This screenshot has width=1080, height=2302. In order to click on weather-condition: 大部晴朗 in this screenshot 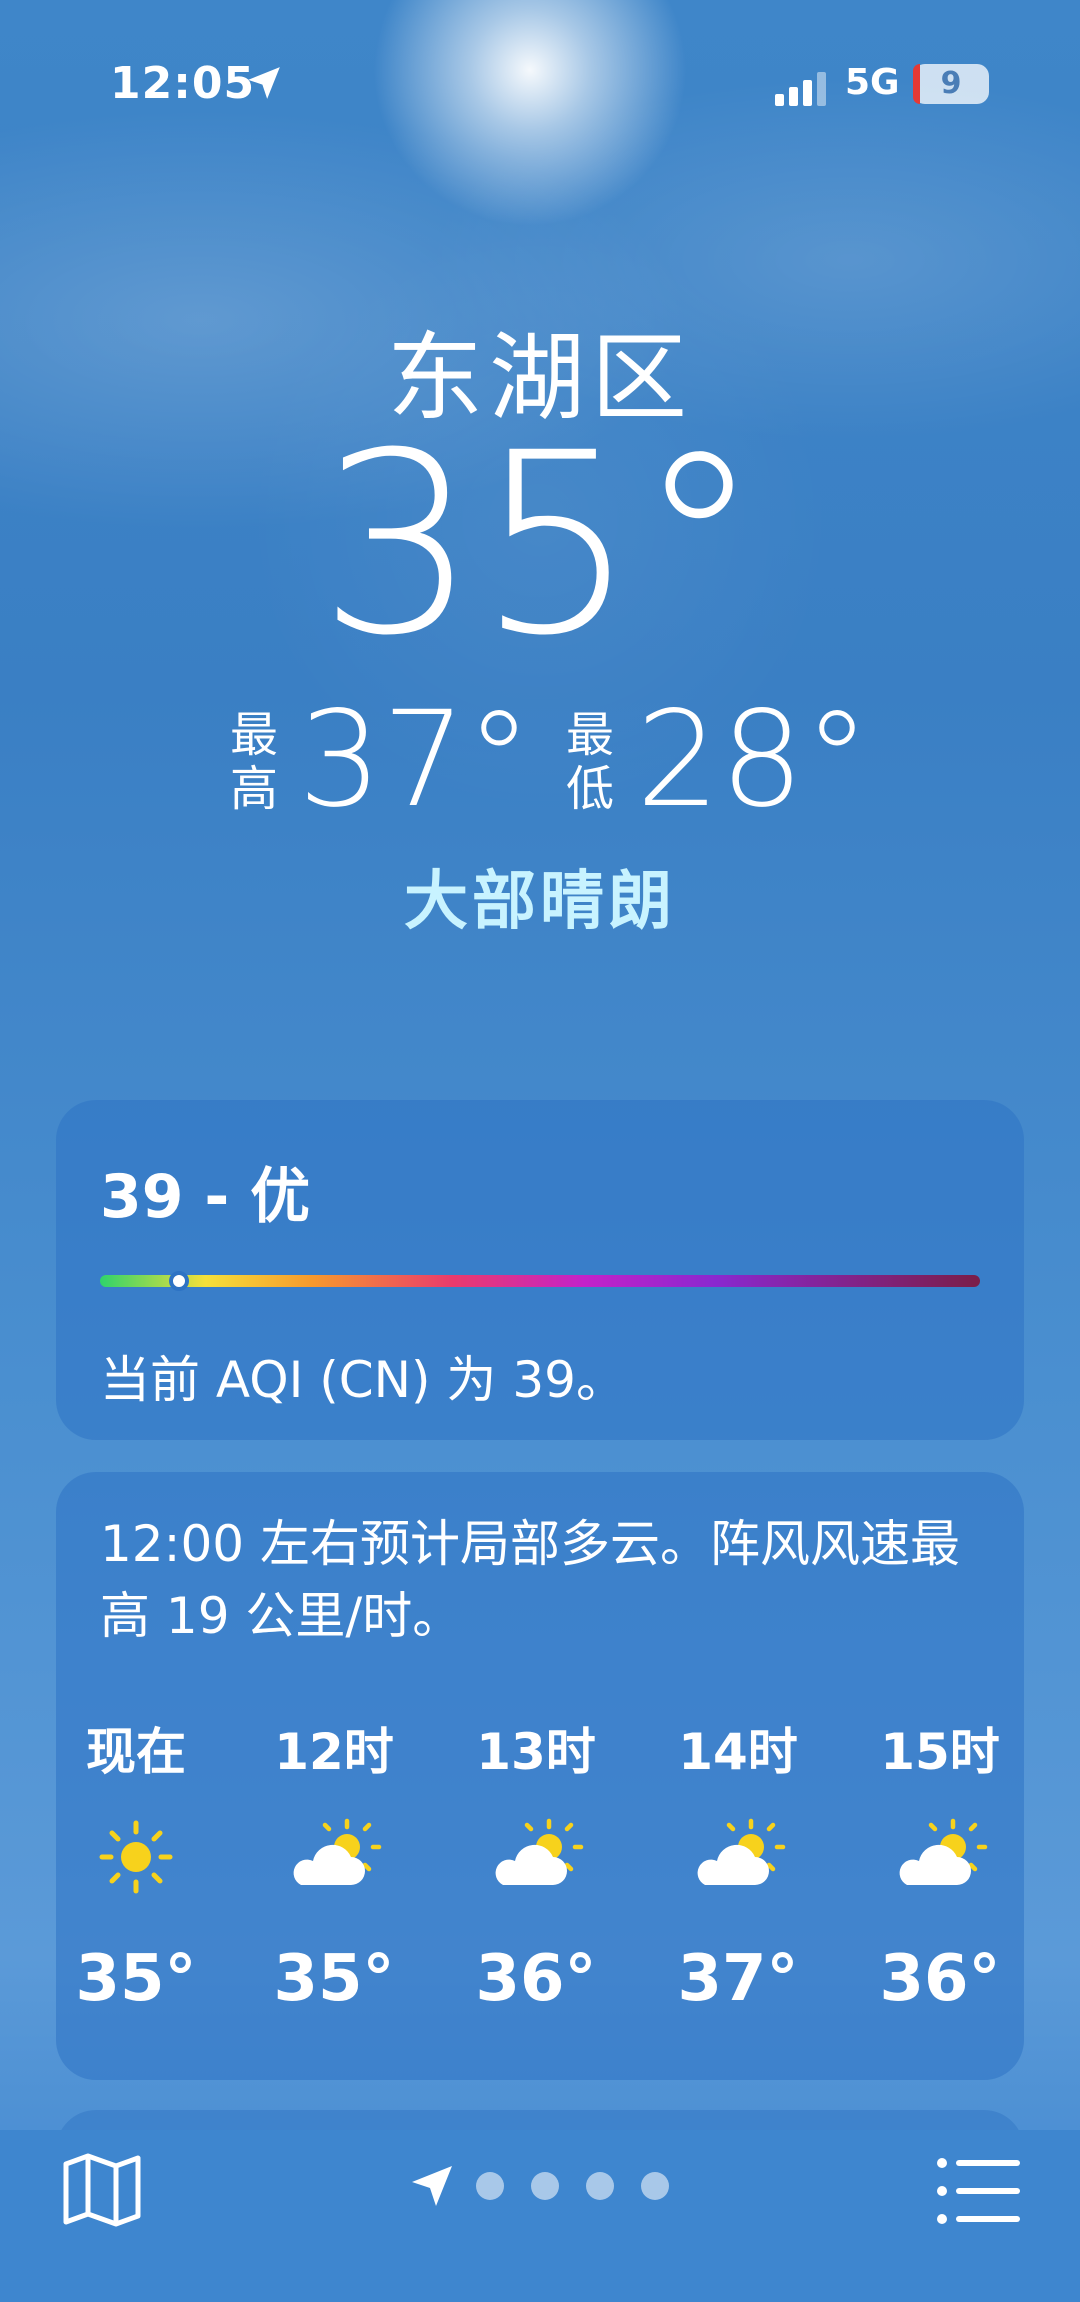, I will do `click(540, 902)`.